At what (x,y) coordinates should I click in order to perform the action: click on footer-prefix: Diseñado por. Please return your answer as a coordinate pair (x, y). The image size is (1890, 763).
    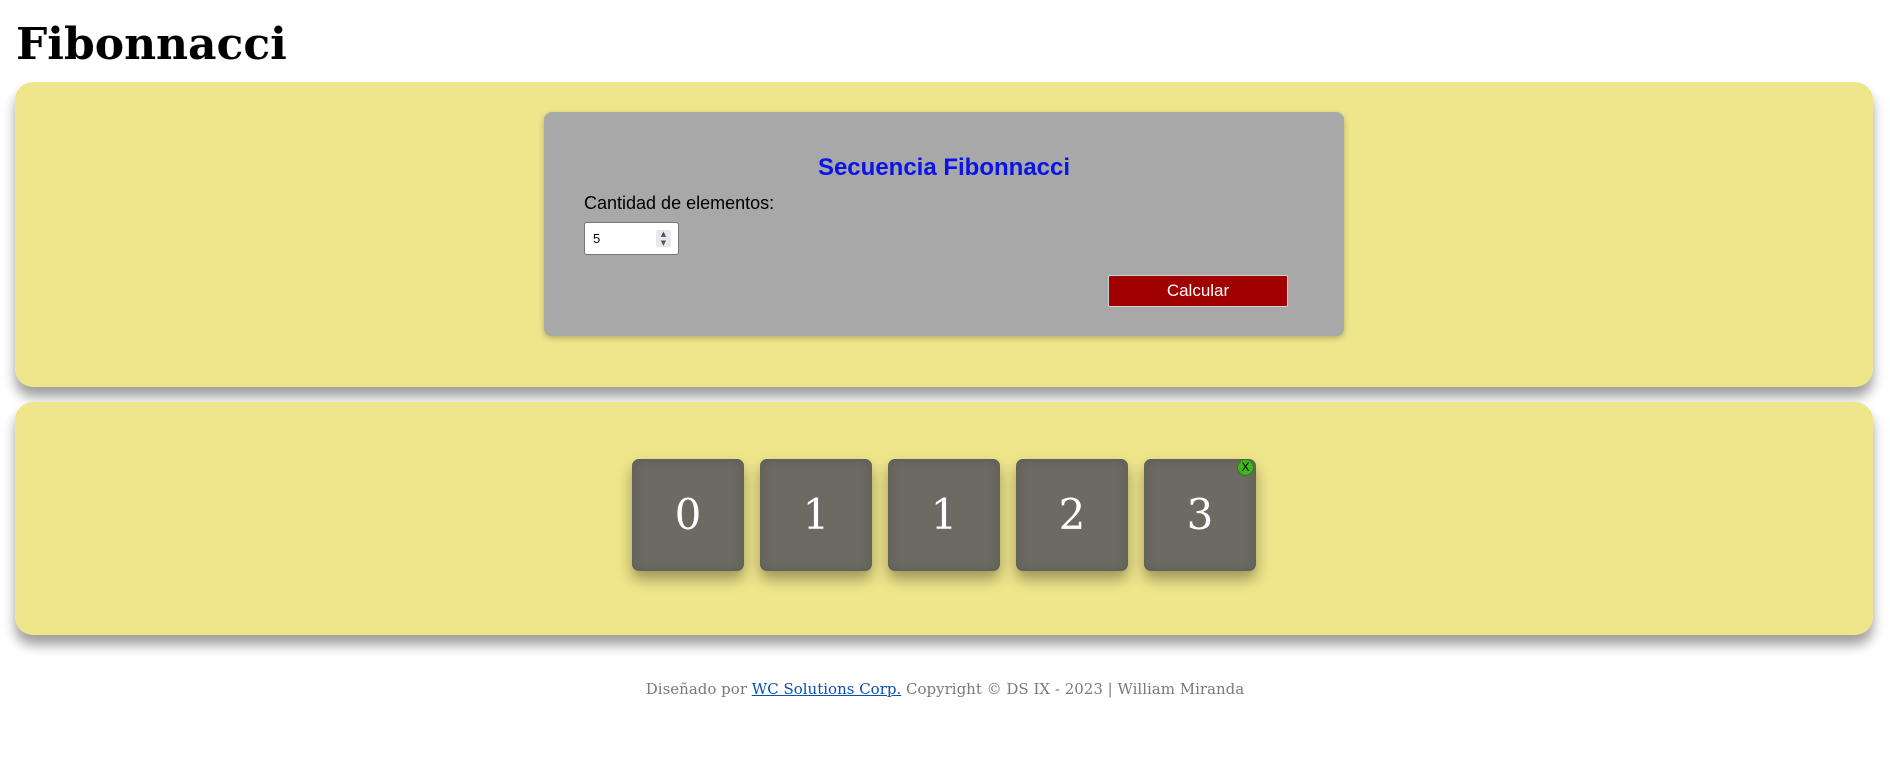
    Looking at the image, I should click on (696, 689).